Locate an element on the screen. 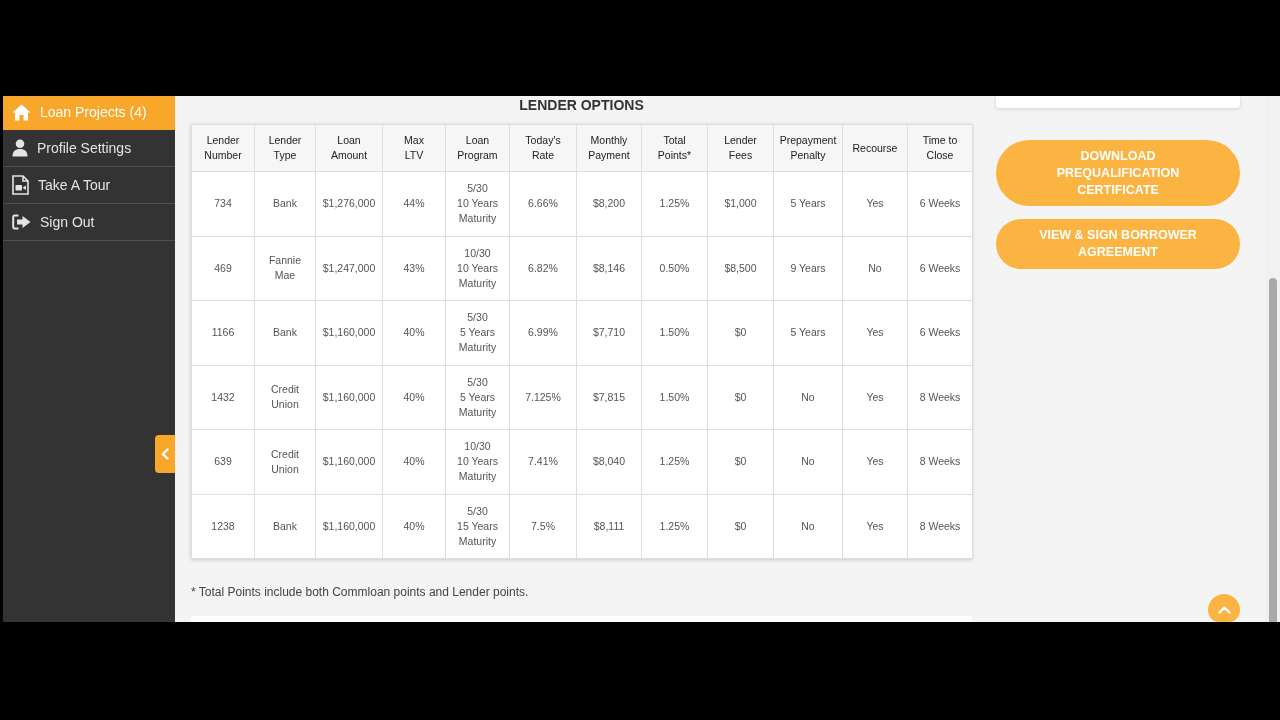  table-cell: 6.99% is located at coordinates (543, 332).